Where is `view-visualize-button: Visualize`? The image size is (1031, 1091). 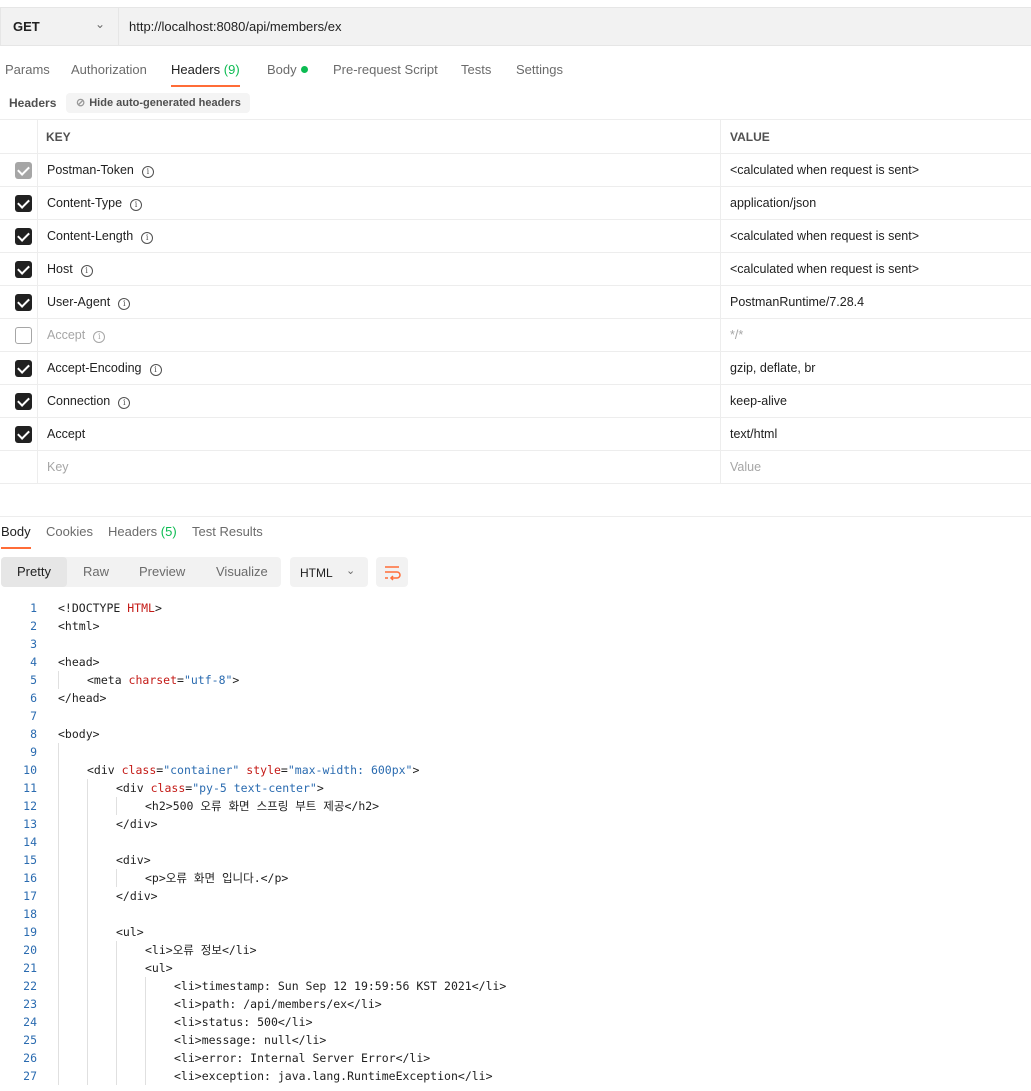 view-visualize-button: Visualize is located at coordinates (242, 572).